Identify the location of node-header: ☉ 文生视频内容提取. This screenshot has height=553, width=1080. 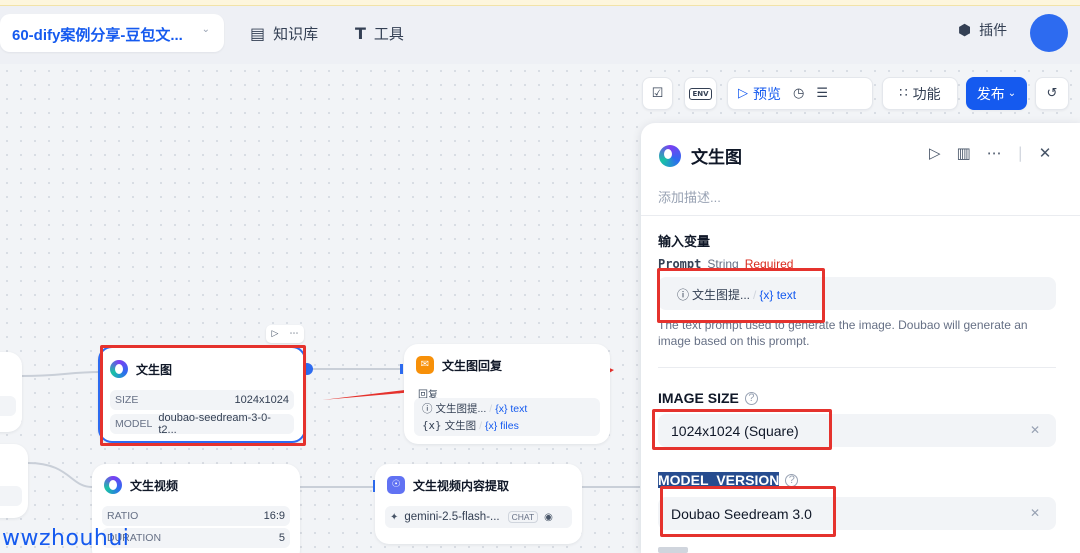
(448, 485).